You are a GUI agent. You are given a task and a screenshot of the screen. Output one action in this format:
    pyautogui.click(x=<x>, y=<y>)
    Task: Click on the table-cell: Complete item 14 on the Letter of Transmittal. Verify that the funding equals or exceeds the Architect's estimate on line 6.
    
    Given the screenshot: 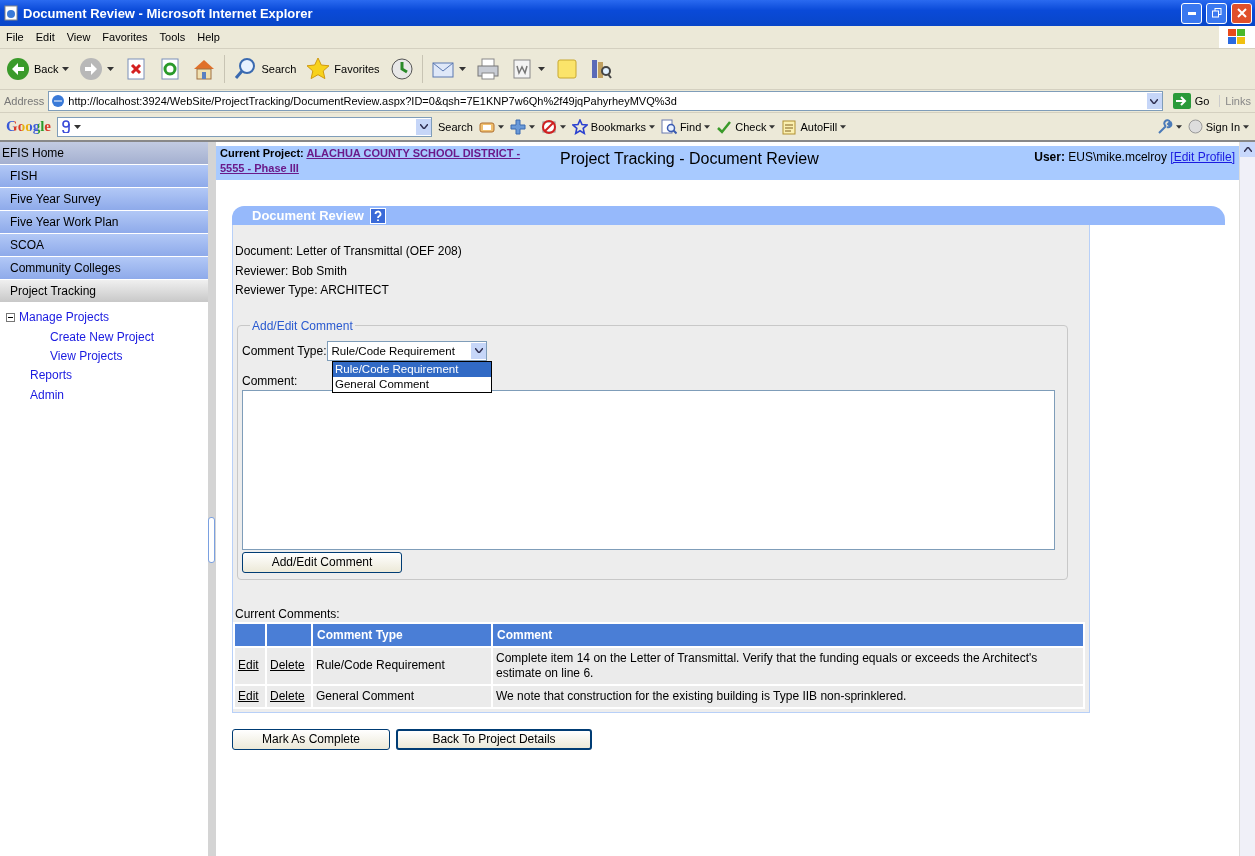 What is the action you would take?
    pyautogui.click(x=788, y=665)
    